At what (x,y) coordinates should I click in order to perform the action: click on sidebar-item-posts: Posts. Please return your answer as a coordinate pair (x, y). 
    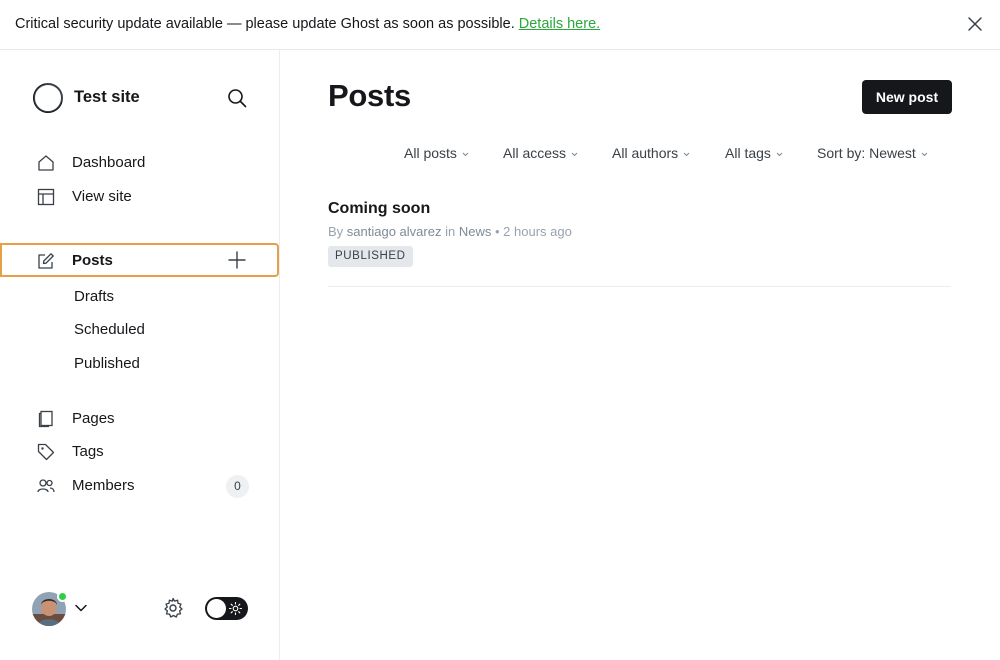
    Looking at the image, I should click on (139, 260).